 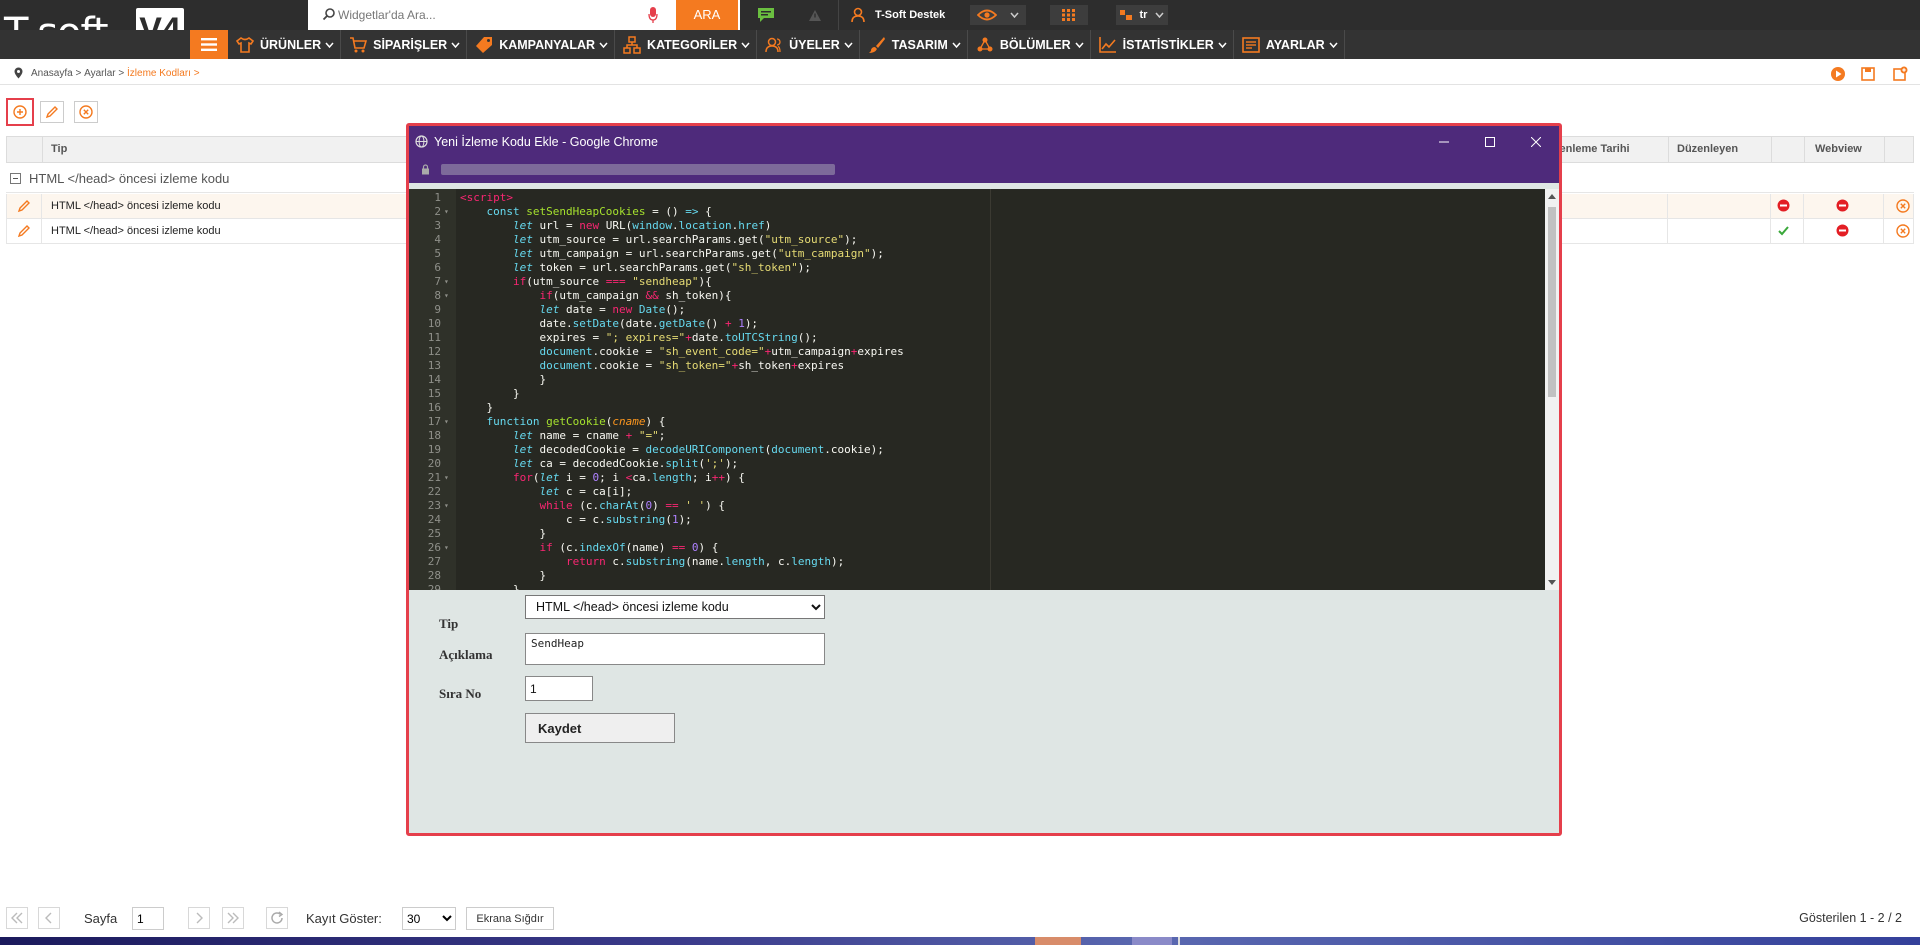 I want to click on nav-item-label: İSTATİSTİKLER, so click(x=1168, y=44).